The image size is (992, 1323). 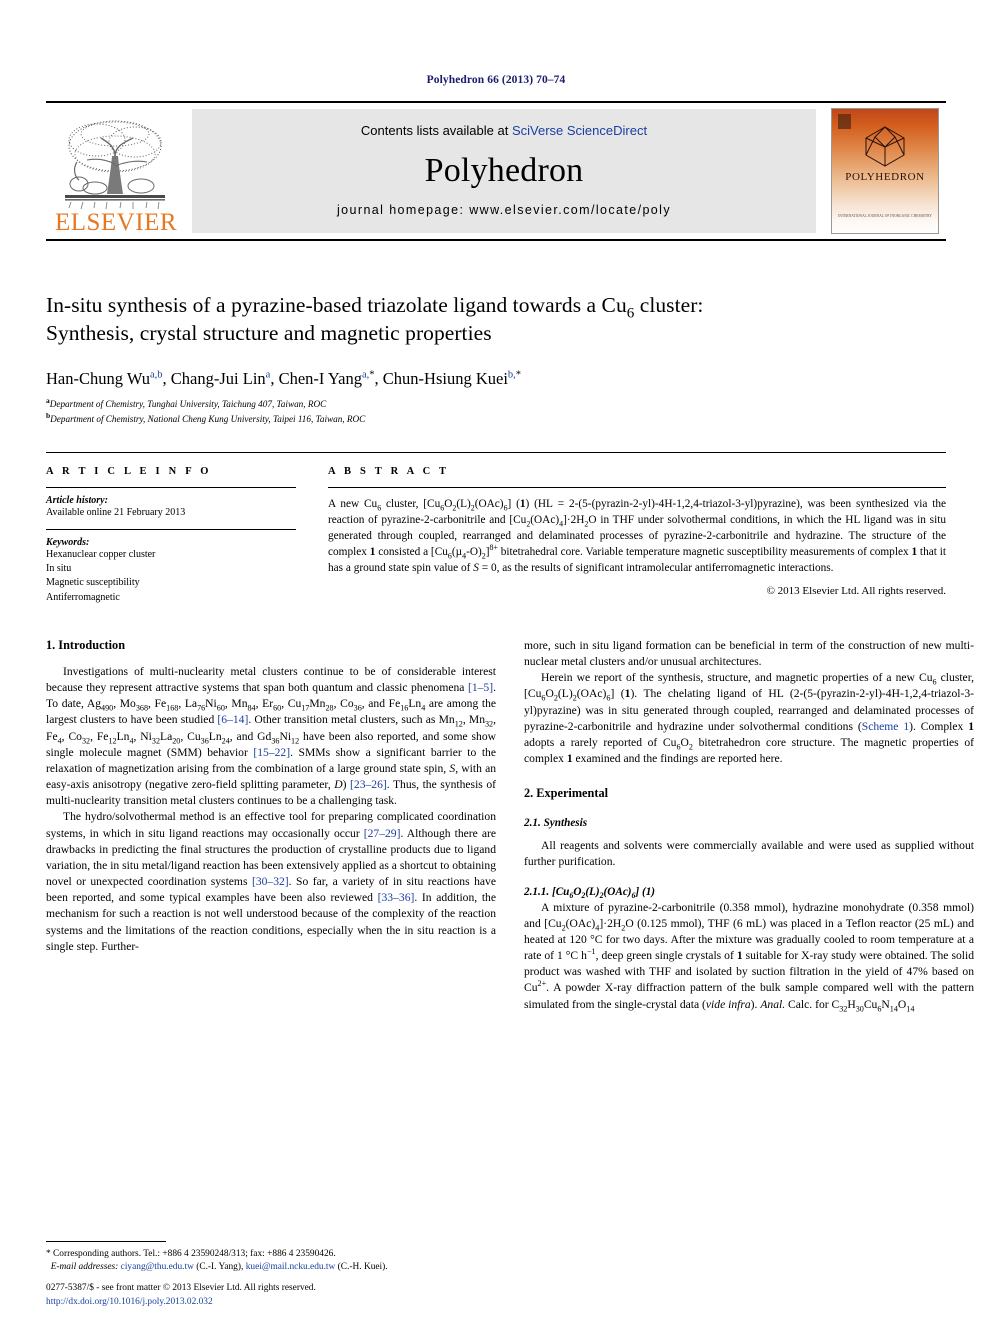 I want to click on article-history-label: Article history:, so click(x=77, y=500).